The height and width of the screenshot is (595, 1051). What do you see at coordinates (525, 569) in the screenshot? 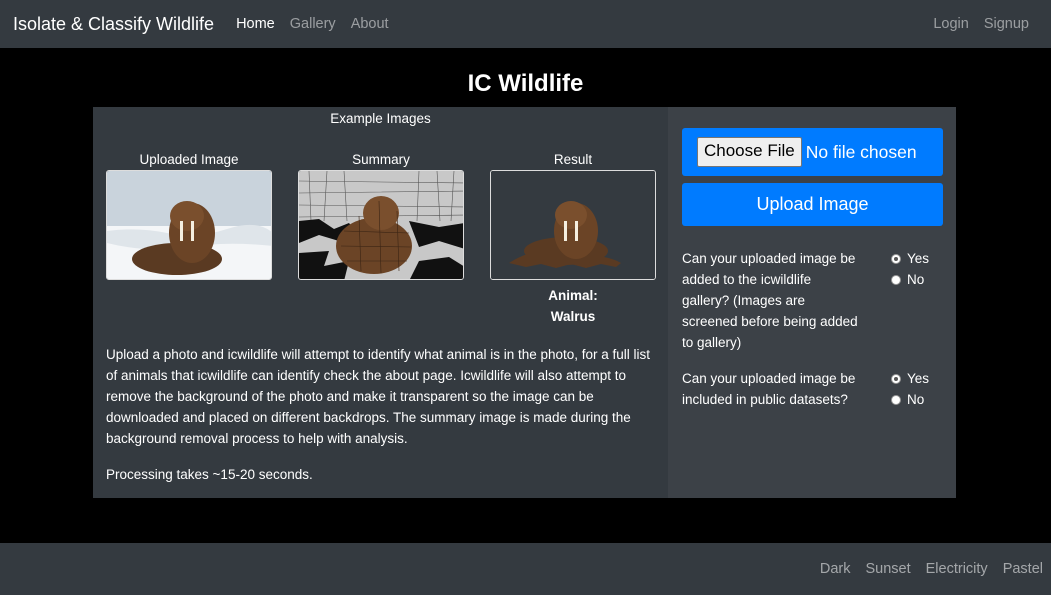
I see `footer: Dark Sunset Electricity Pastel` at bounding box center [525, 569].